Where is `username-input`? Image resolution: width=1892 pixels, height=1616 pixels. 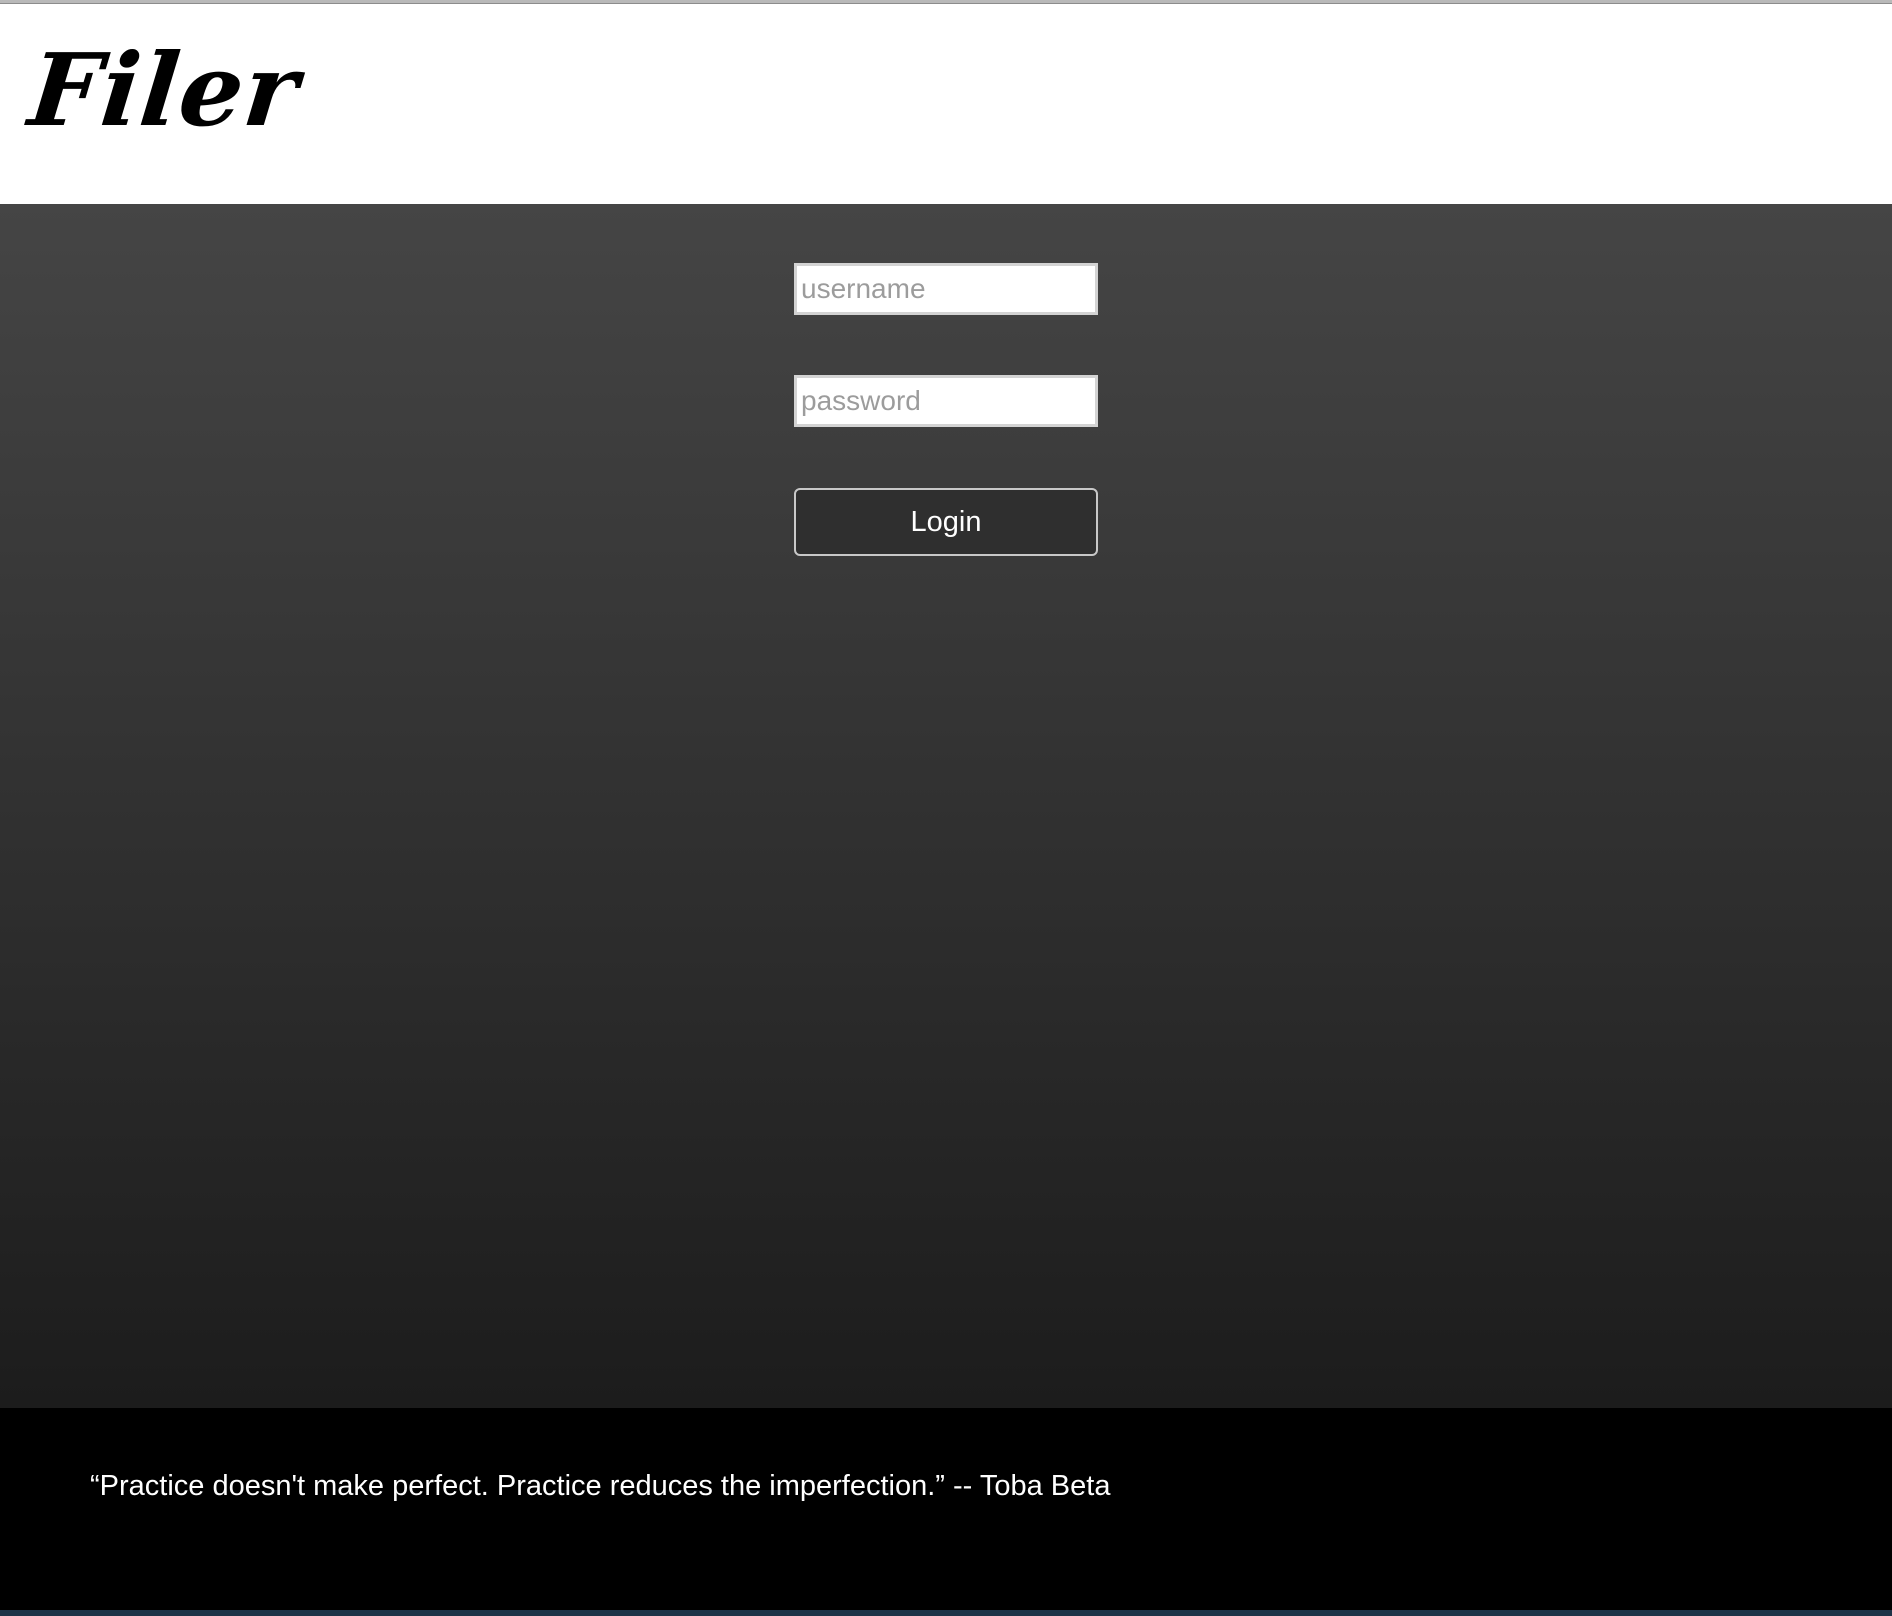
username-input is located at coordinates (946, 289).